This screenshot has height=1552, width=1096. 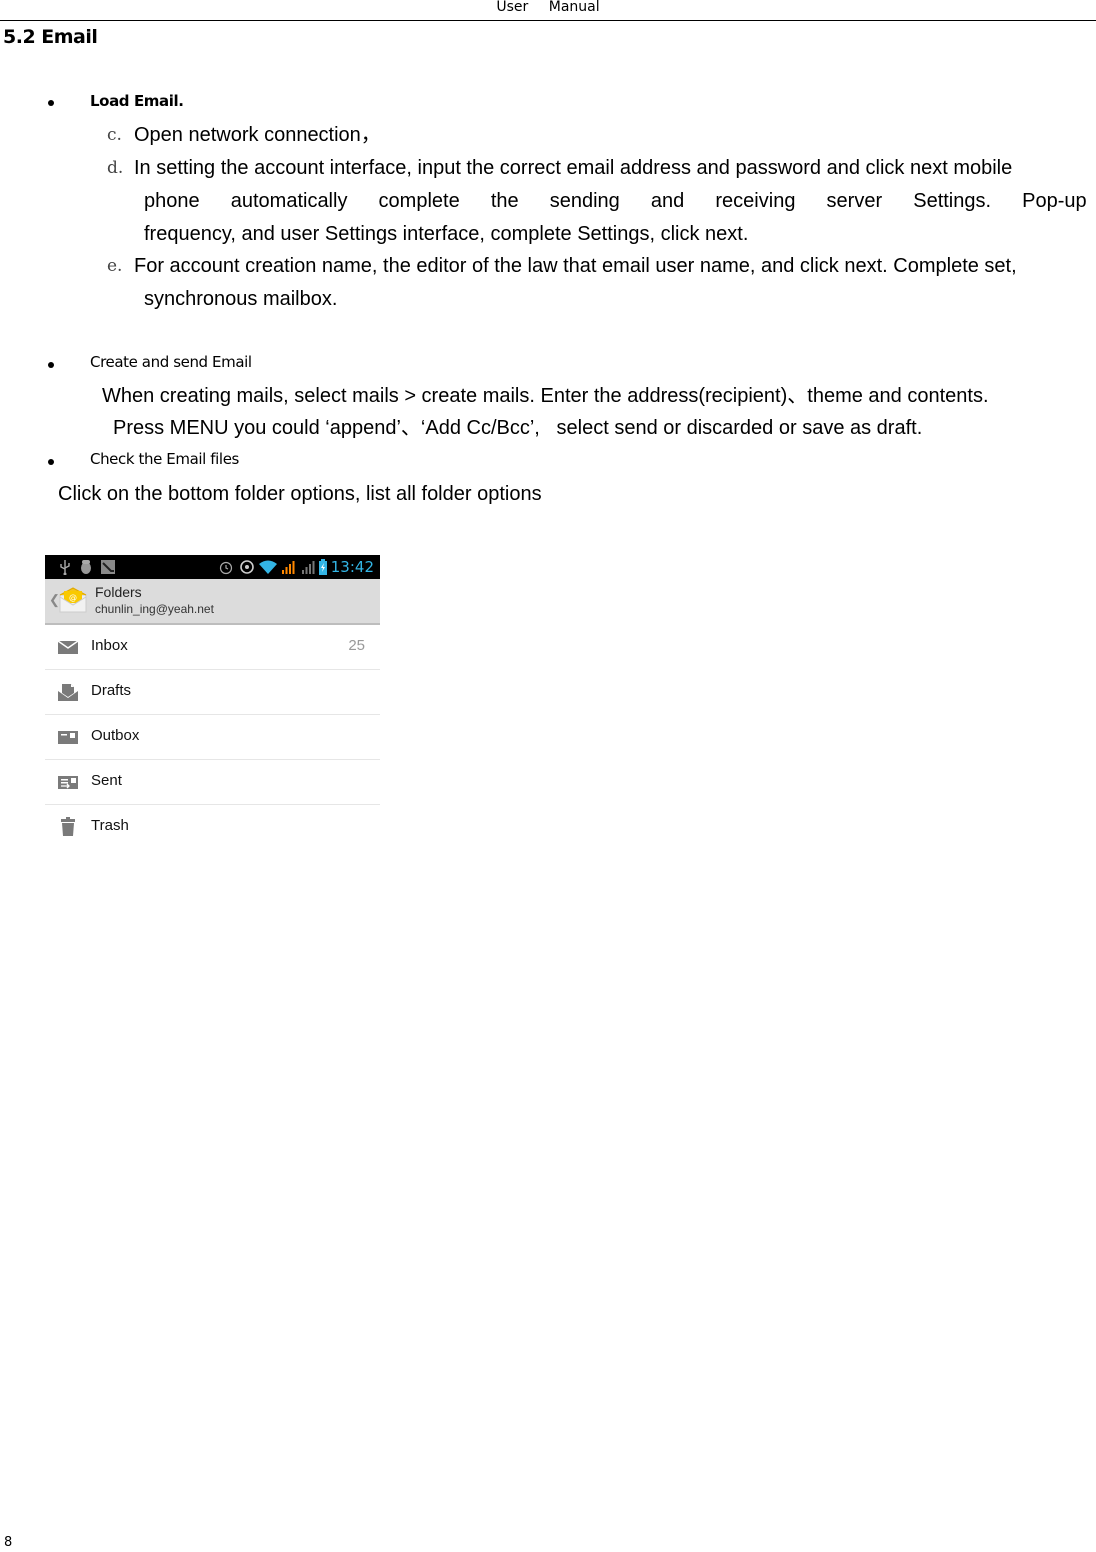 I want to click on signal-2-icon, so click(x=308, y=567).